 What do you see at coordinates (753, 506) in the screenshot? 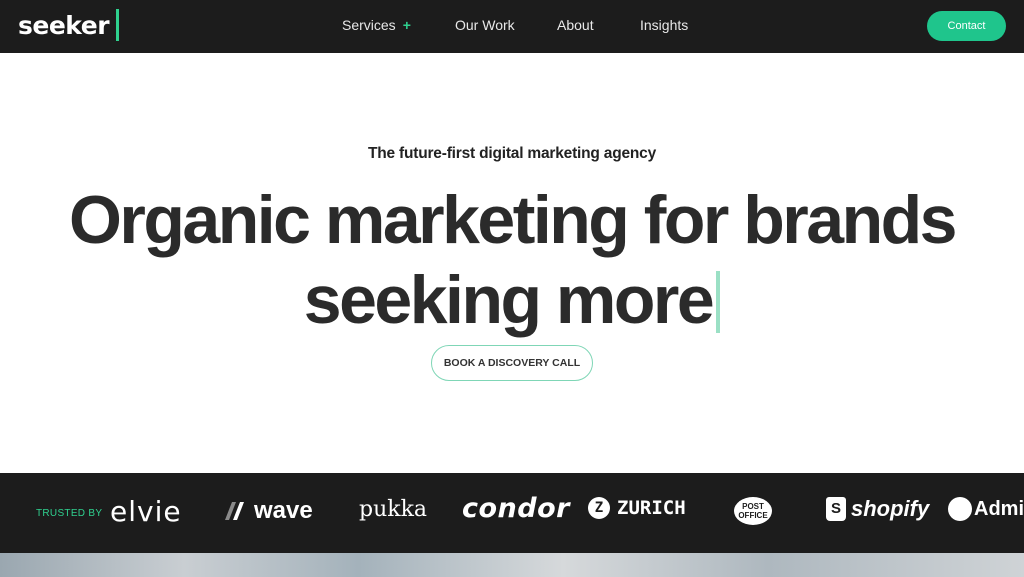
I see `post-office-line-1: POST` at bounding box center [753, 506].